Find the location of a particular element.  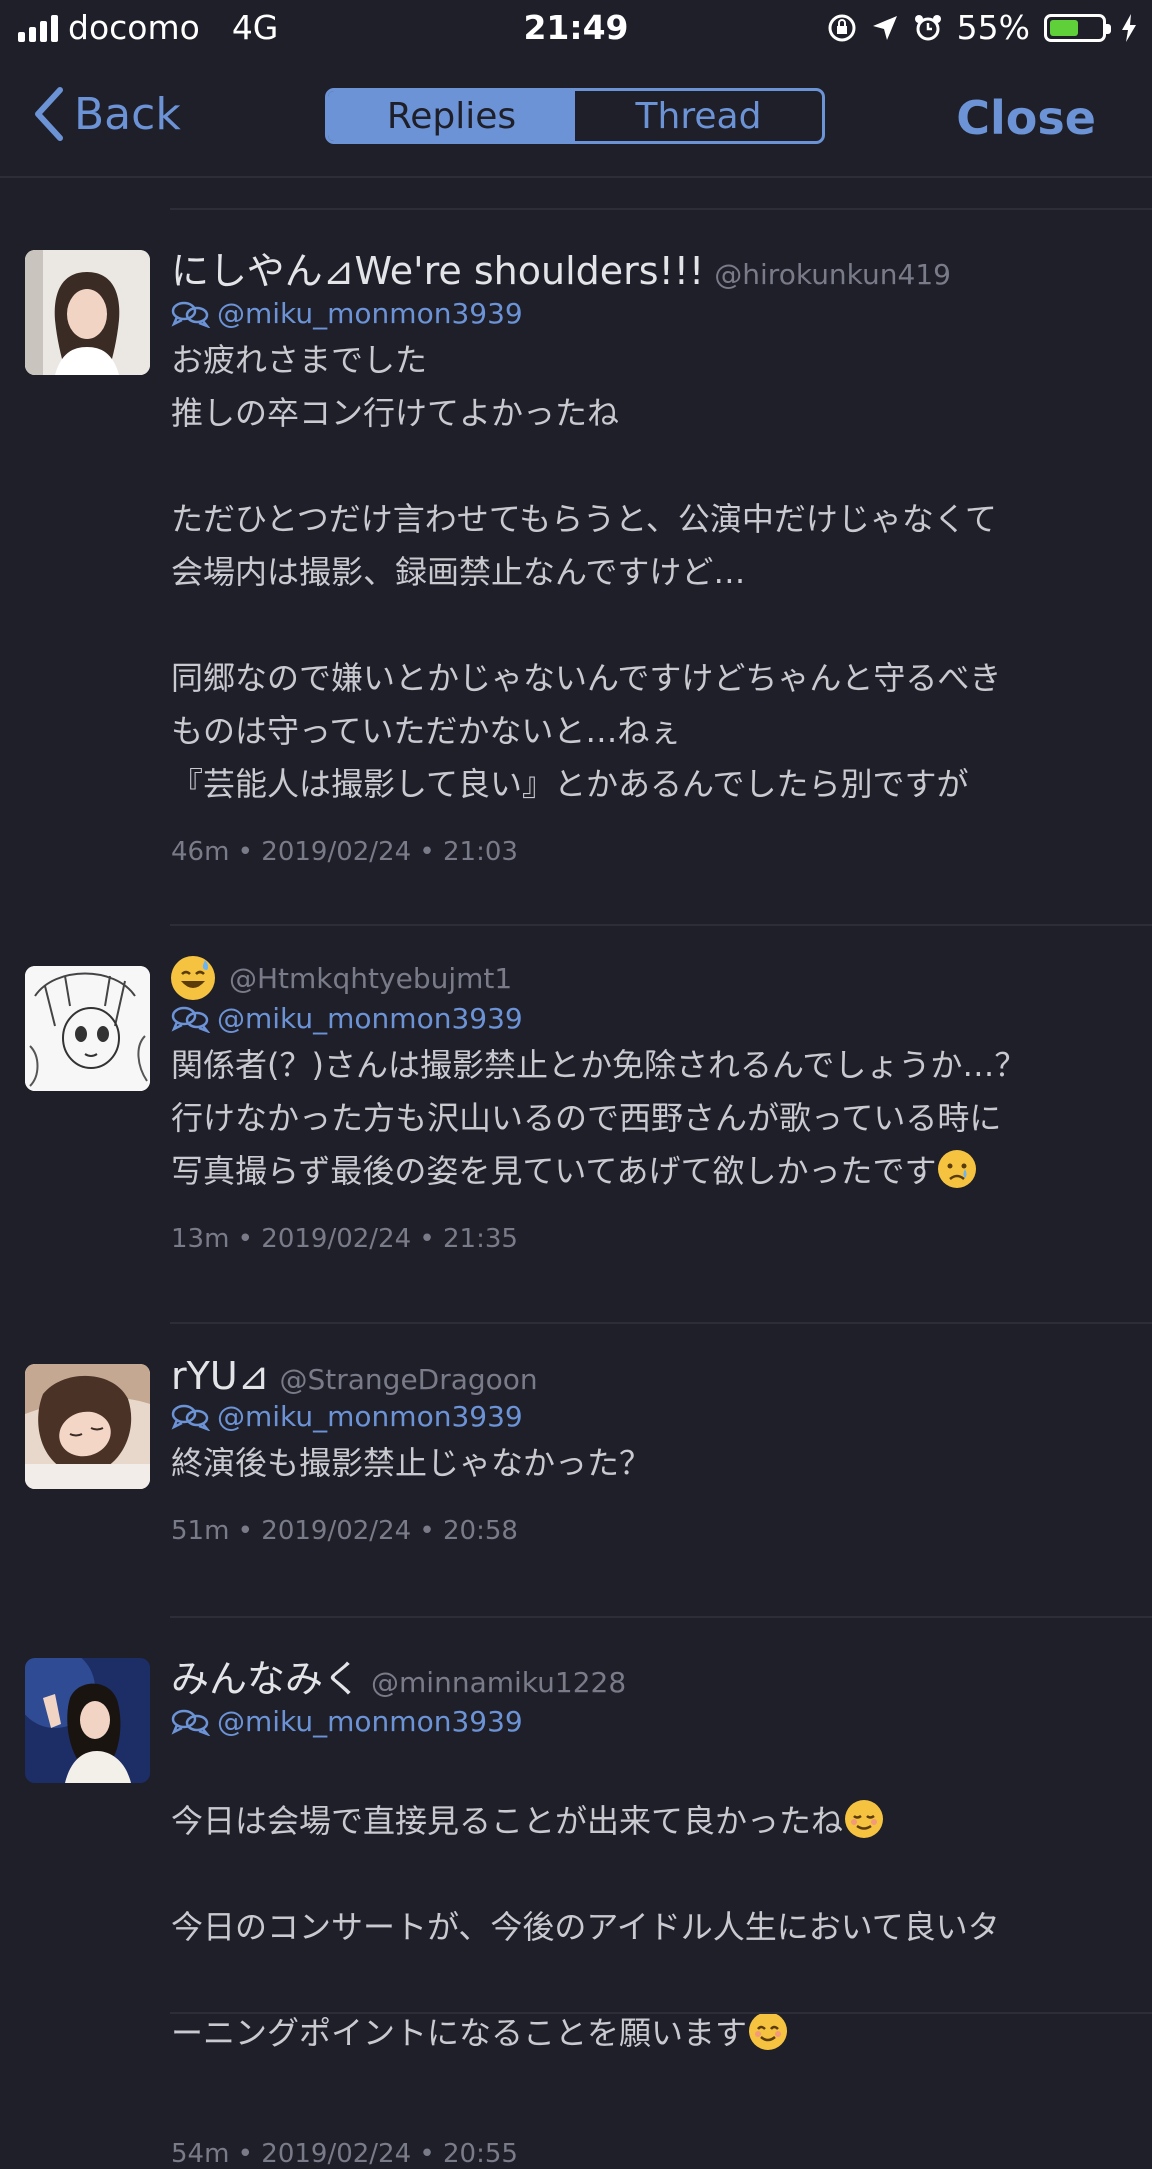

tweet-text-line: 今日は会場で直接見ることが出来て良かったね is located at coordinates (507, 1821).